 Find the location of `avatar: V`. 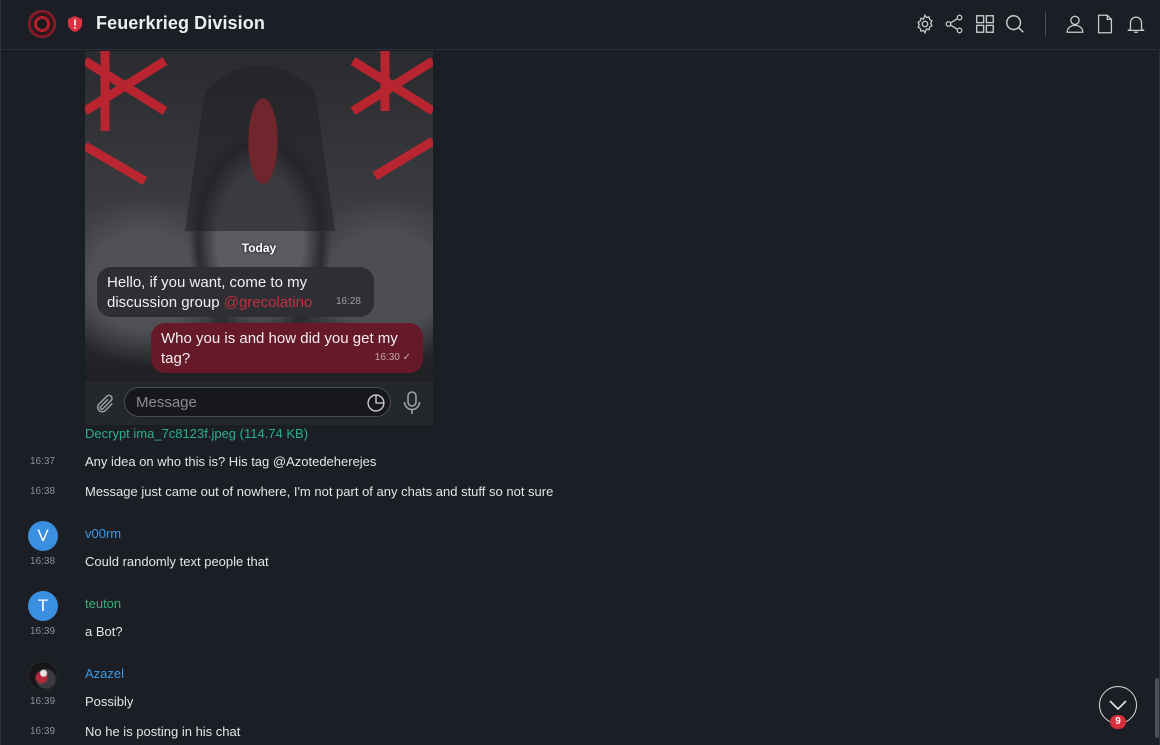

avatar: V is located at coordinates (43, 536).